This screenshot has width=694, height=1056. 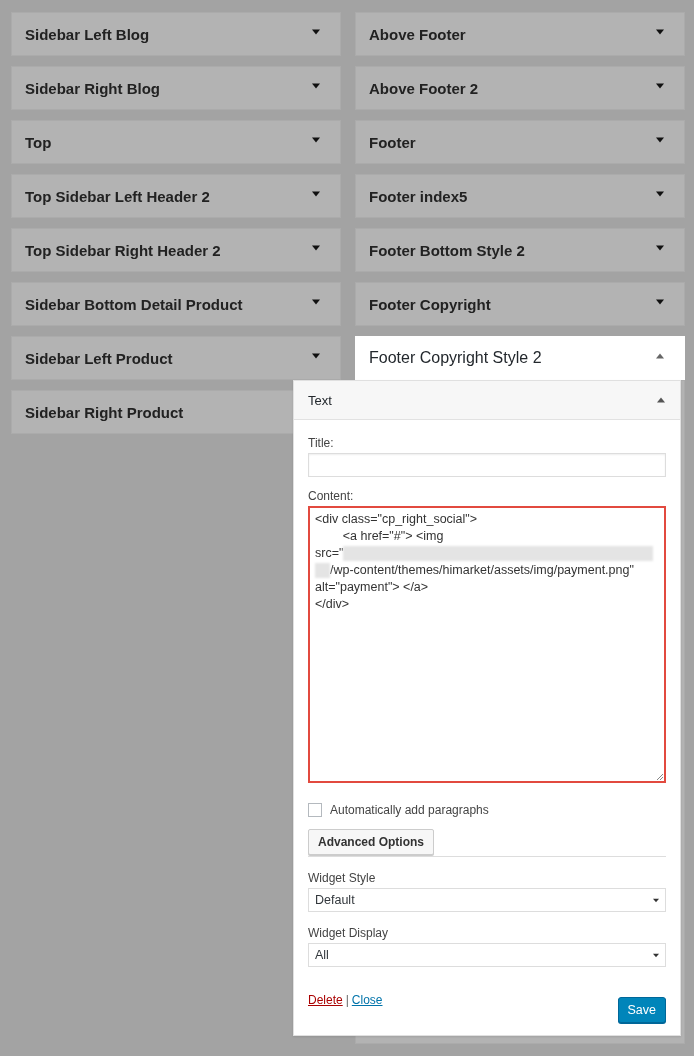 I want to click on save-button: Save, so click(x=641, y=1010).